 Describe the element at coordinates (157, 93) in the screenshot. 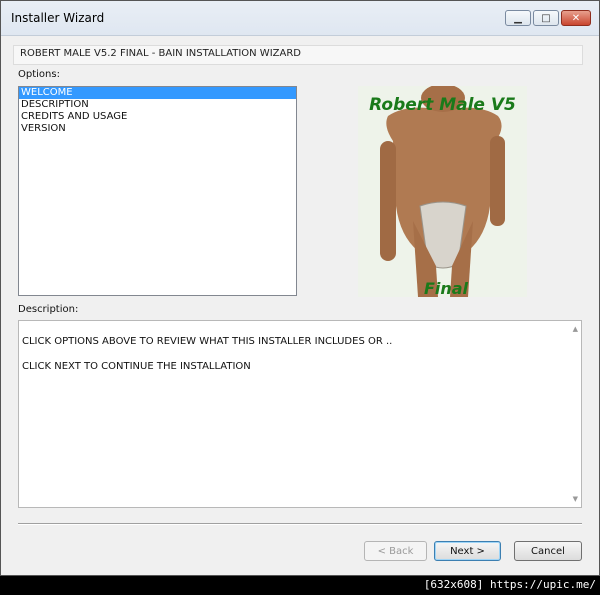

I see `option-item-welcome: WELCOME` at that location.